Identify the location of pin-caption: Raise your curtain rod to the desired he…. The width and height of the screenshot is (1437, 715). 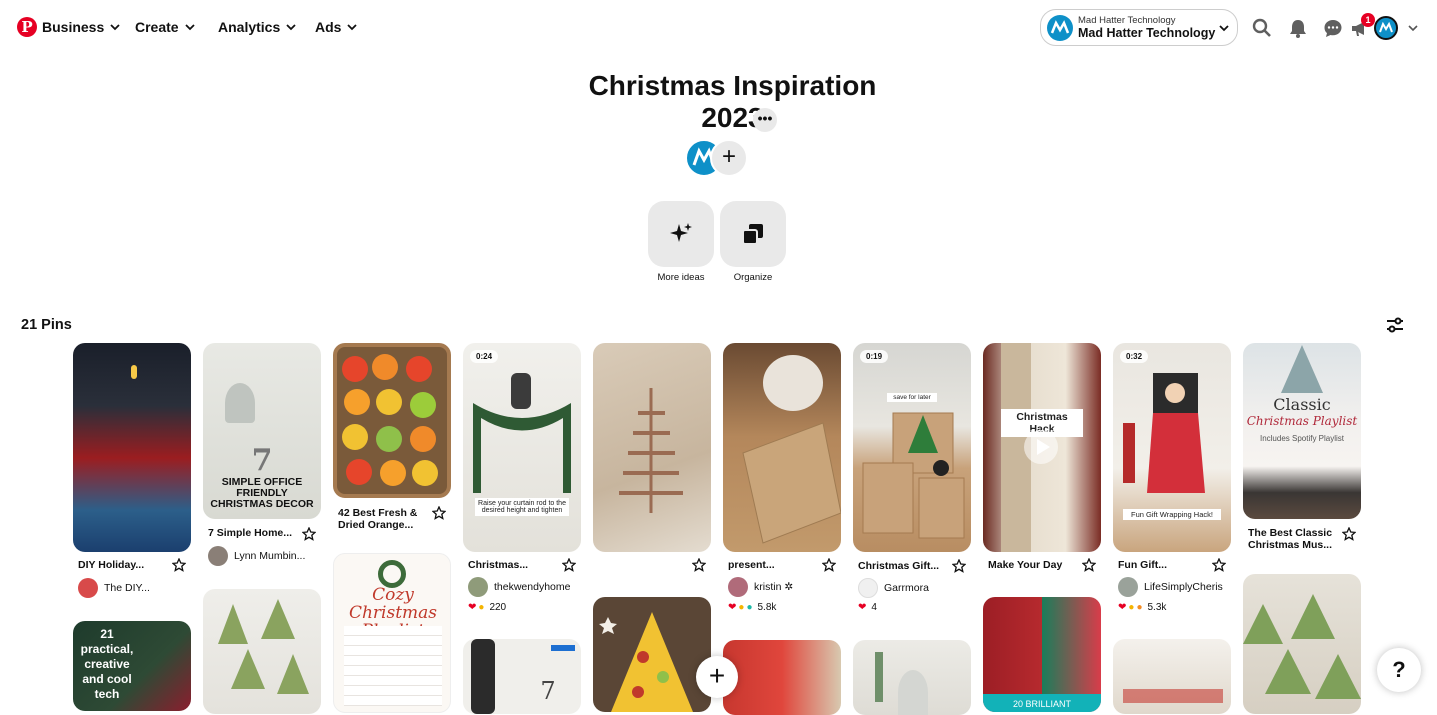
(522, 507).